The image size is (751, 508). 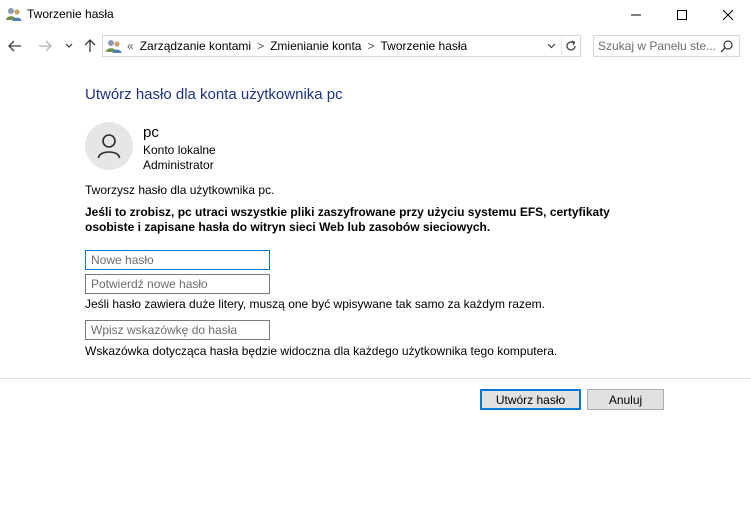 What do you see at coordinates (315, 46) in the screenshot?
I see `breadcrumb-item-change-account: Zmienianie konta` at bounding box center [315, 46].